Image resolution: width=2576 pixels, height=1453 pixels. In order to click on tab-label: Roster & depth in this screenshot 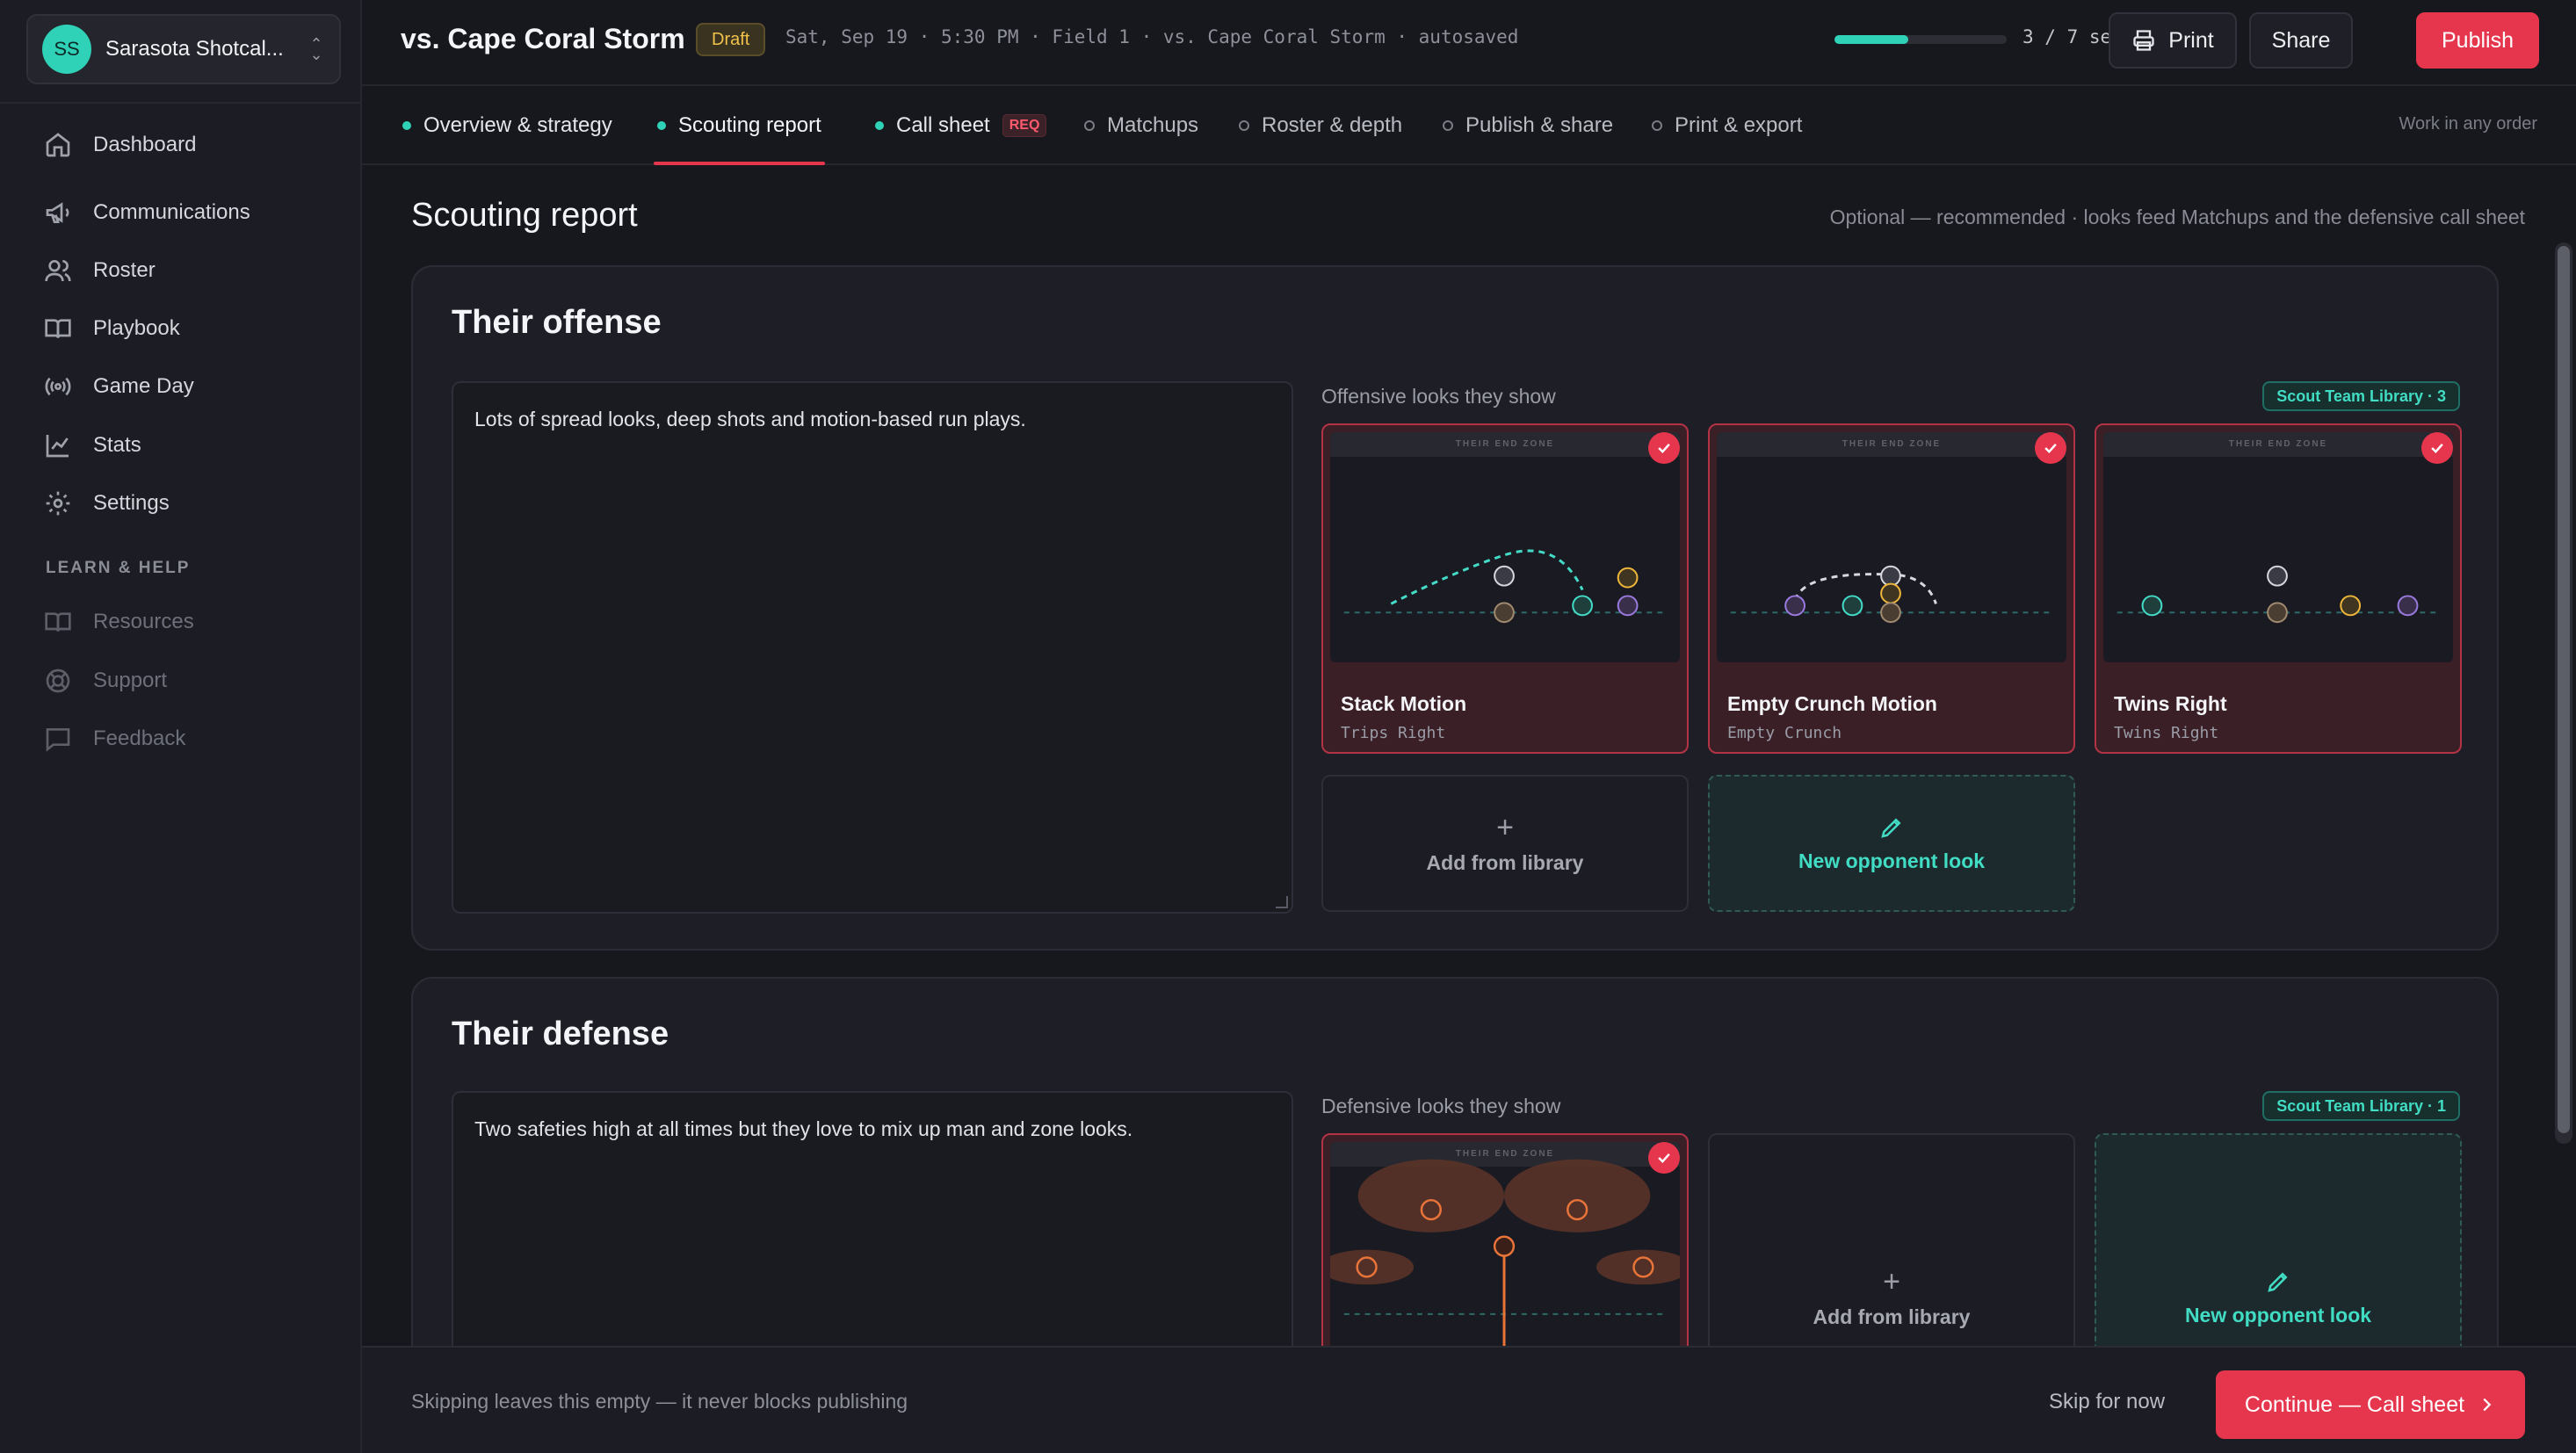, I will do `click(1332, 125)`.